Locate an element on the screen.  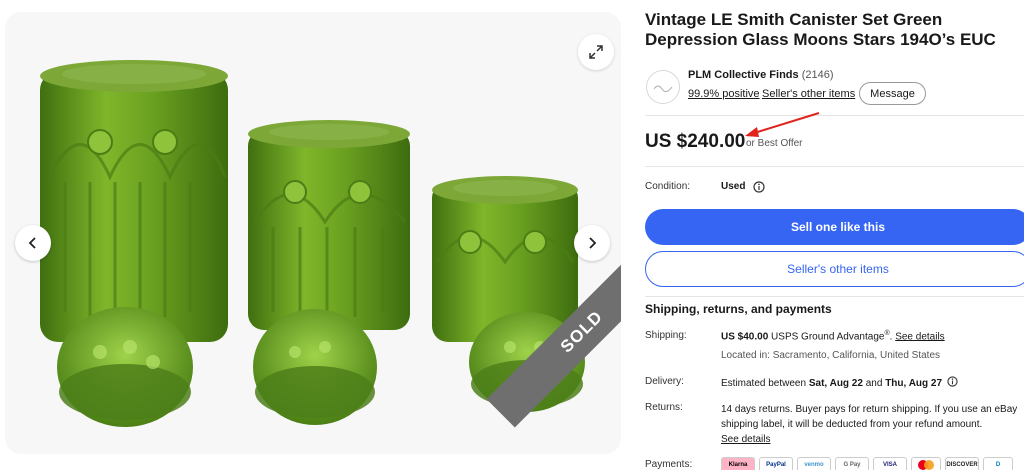
shipping-label: Shipping: is located at coordinates (666, 335).